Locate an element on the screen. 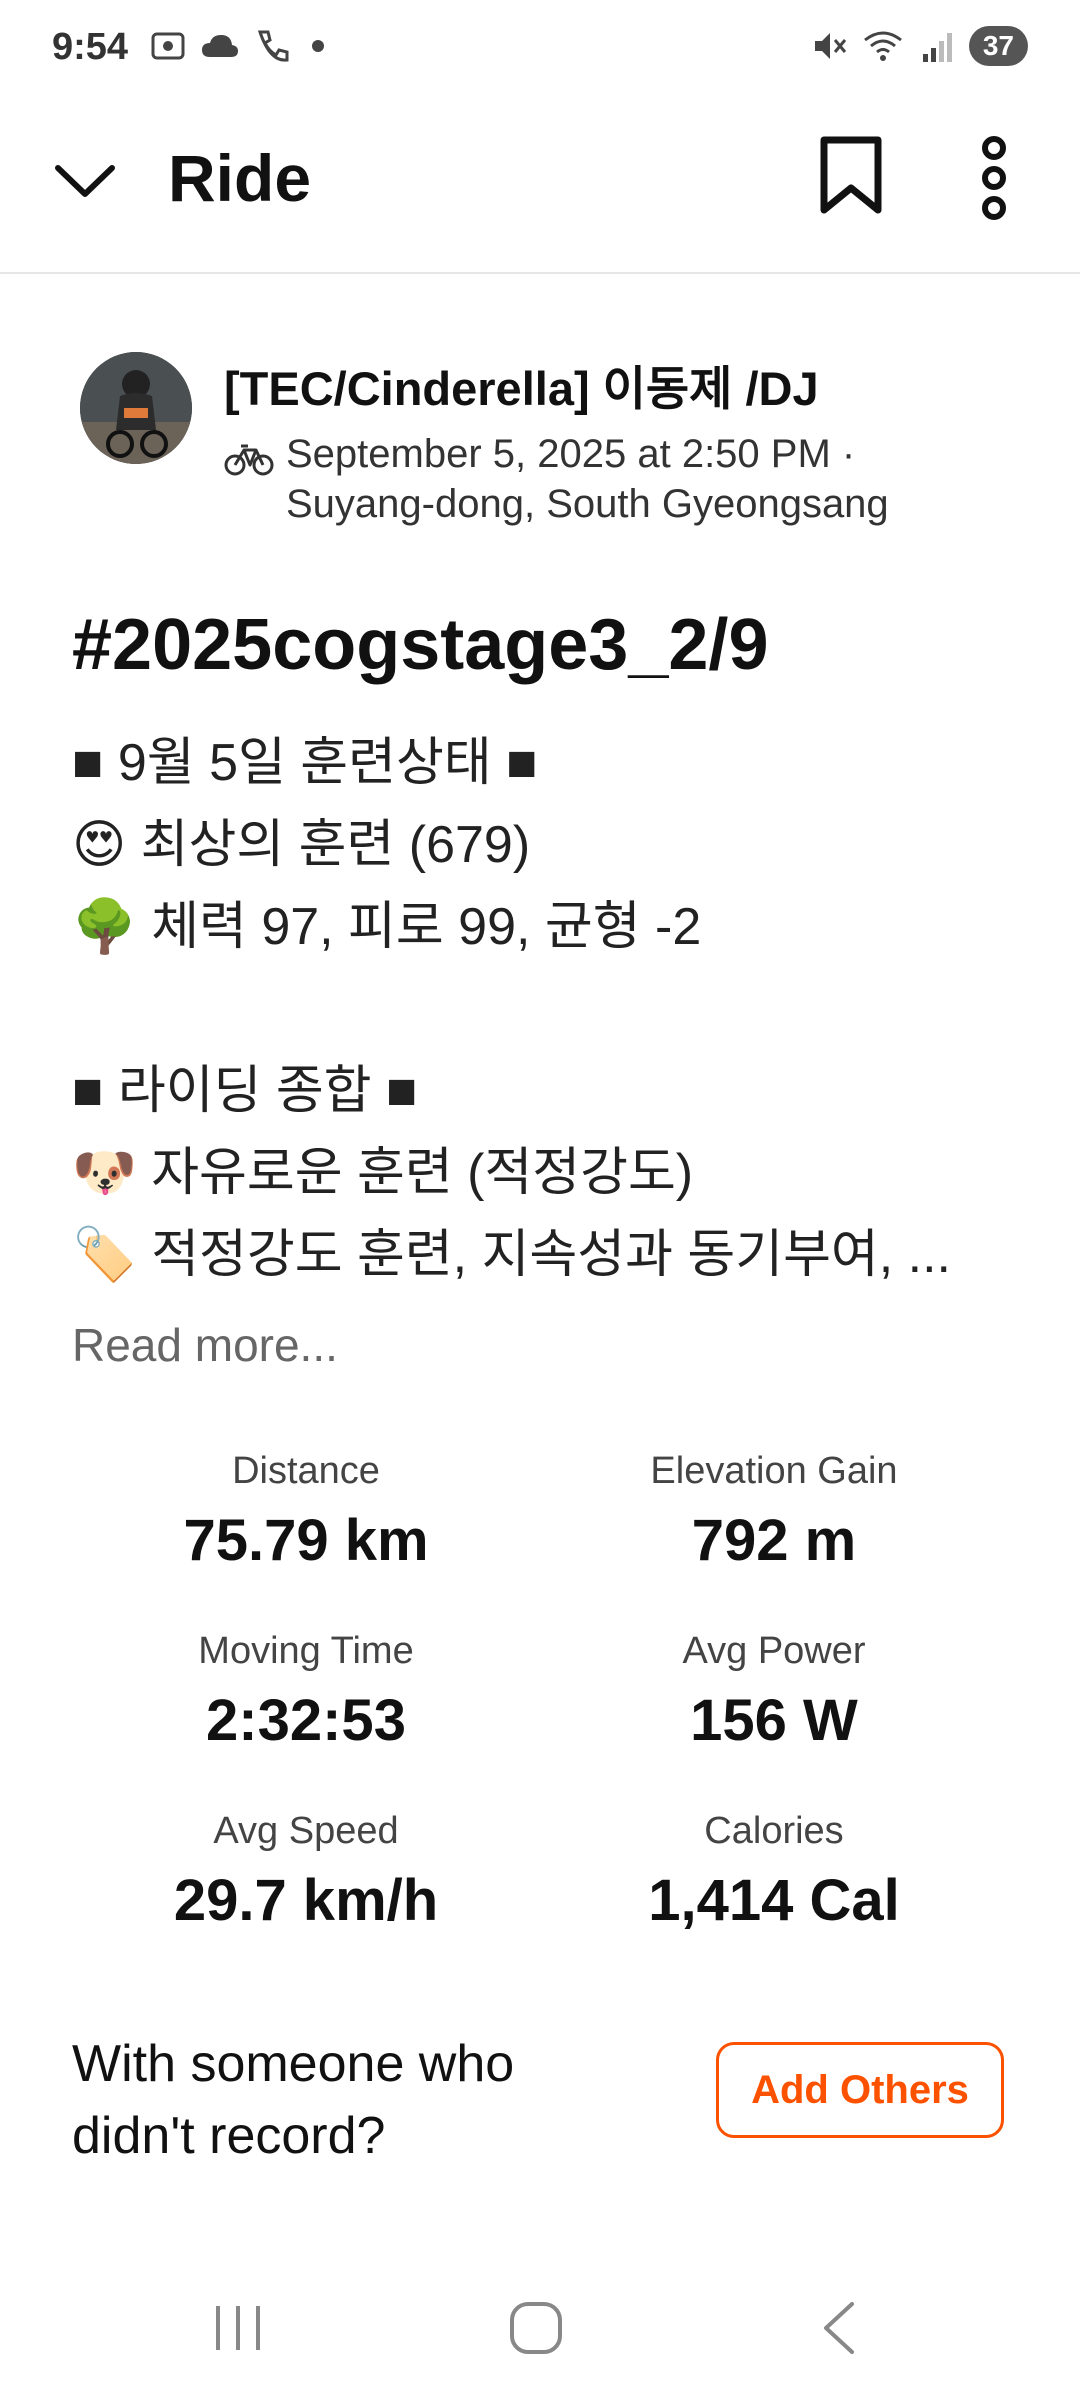 The image size is (1080, 2400). notification-dot-icon is located at coordinates (318, 46).